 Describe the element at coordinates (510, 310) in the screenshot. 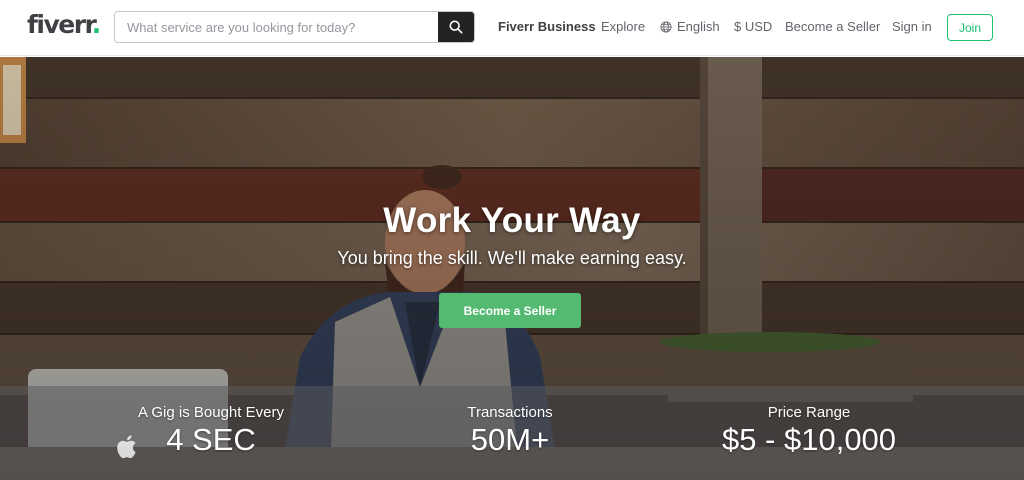

I see `become-seller-cta-button: Become a Seller` at that location.